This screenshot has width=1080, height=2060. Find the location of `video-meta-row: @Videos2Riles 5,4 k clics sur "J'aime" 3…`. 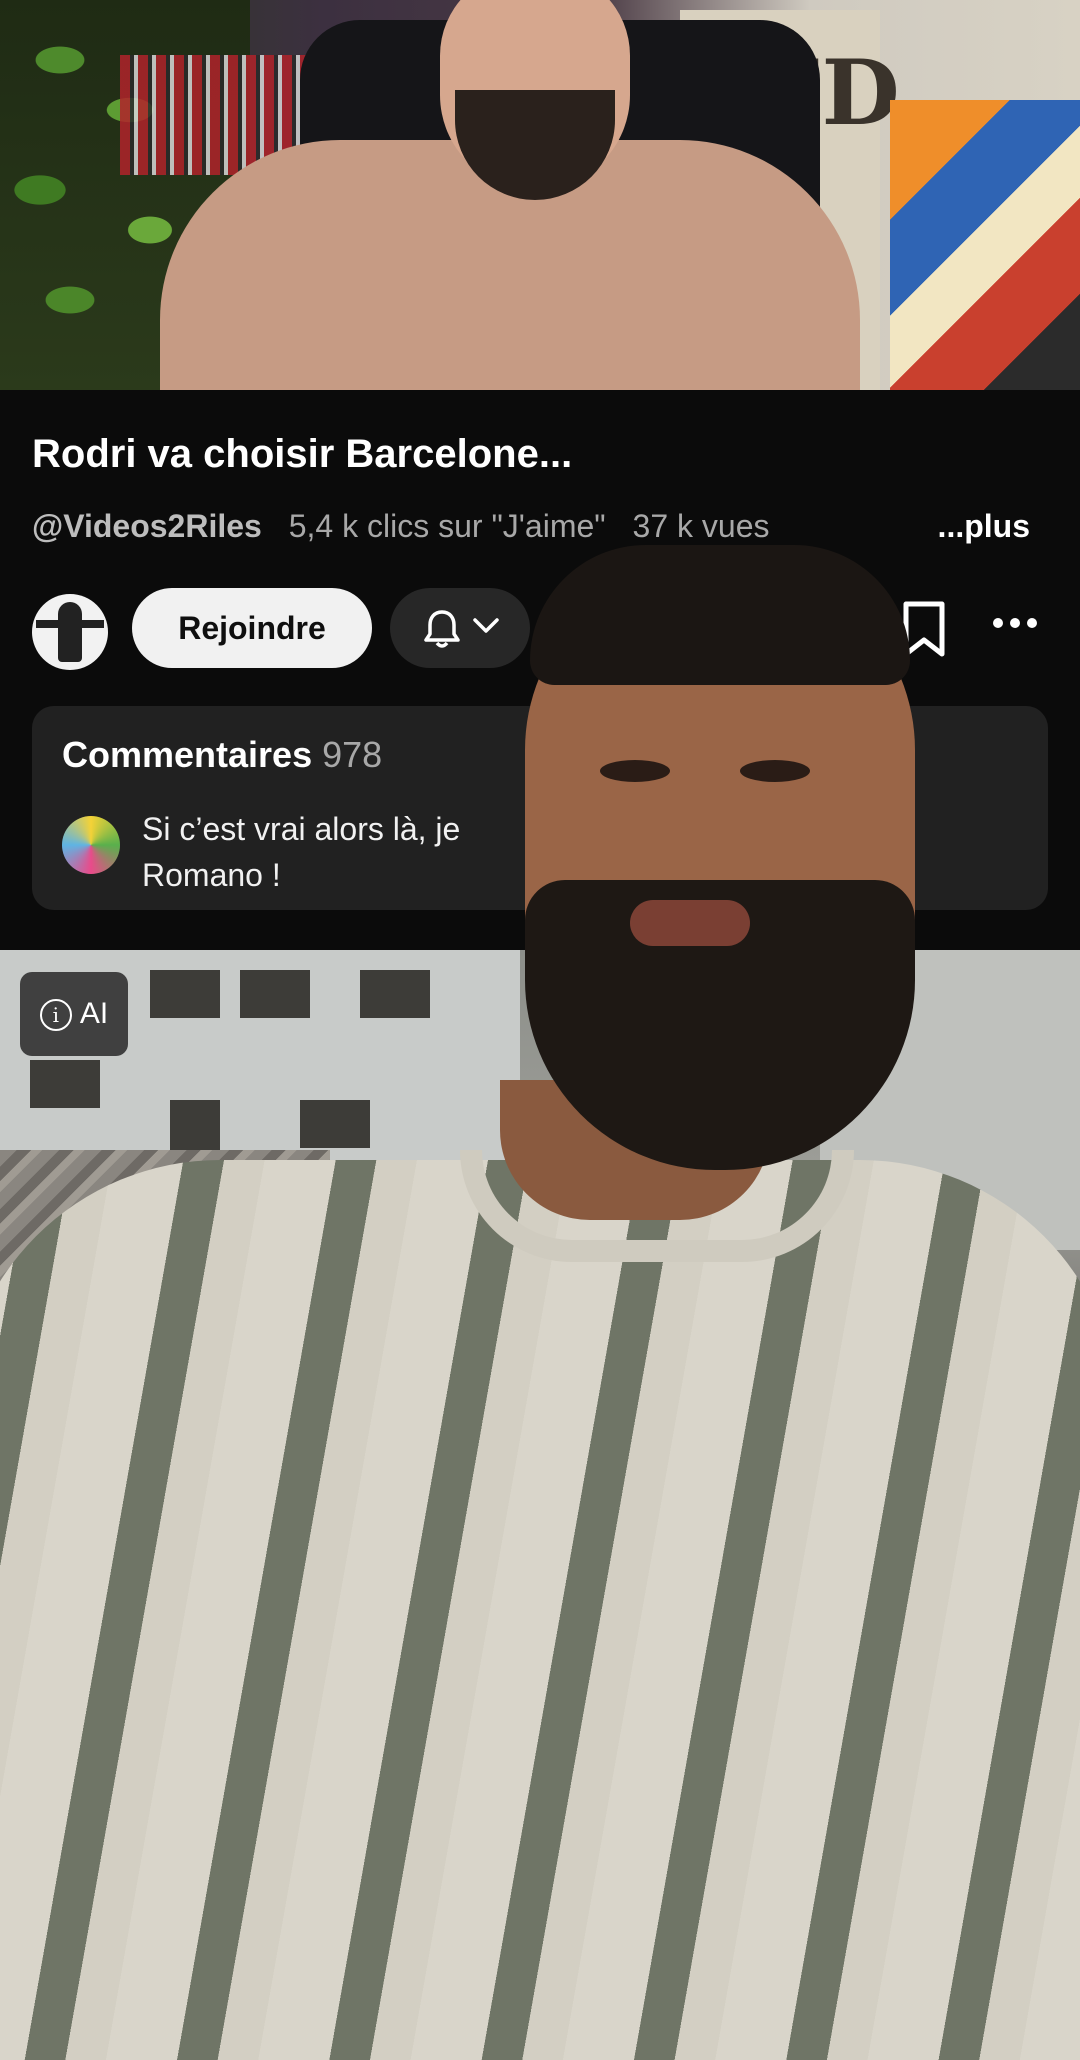

video-meta-row: @Videos2Riles 5,4 k clics sur "J'aime" 3… is located at coordinates (540, 530).